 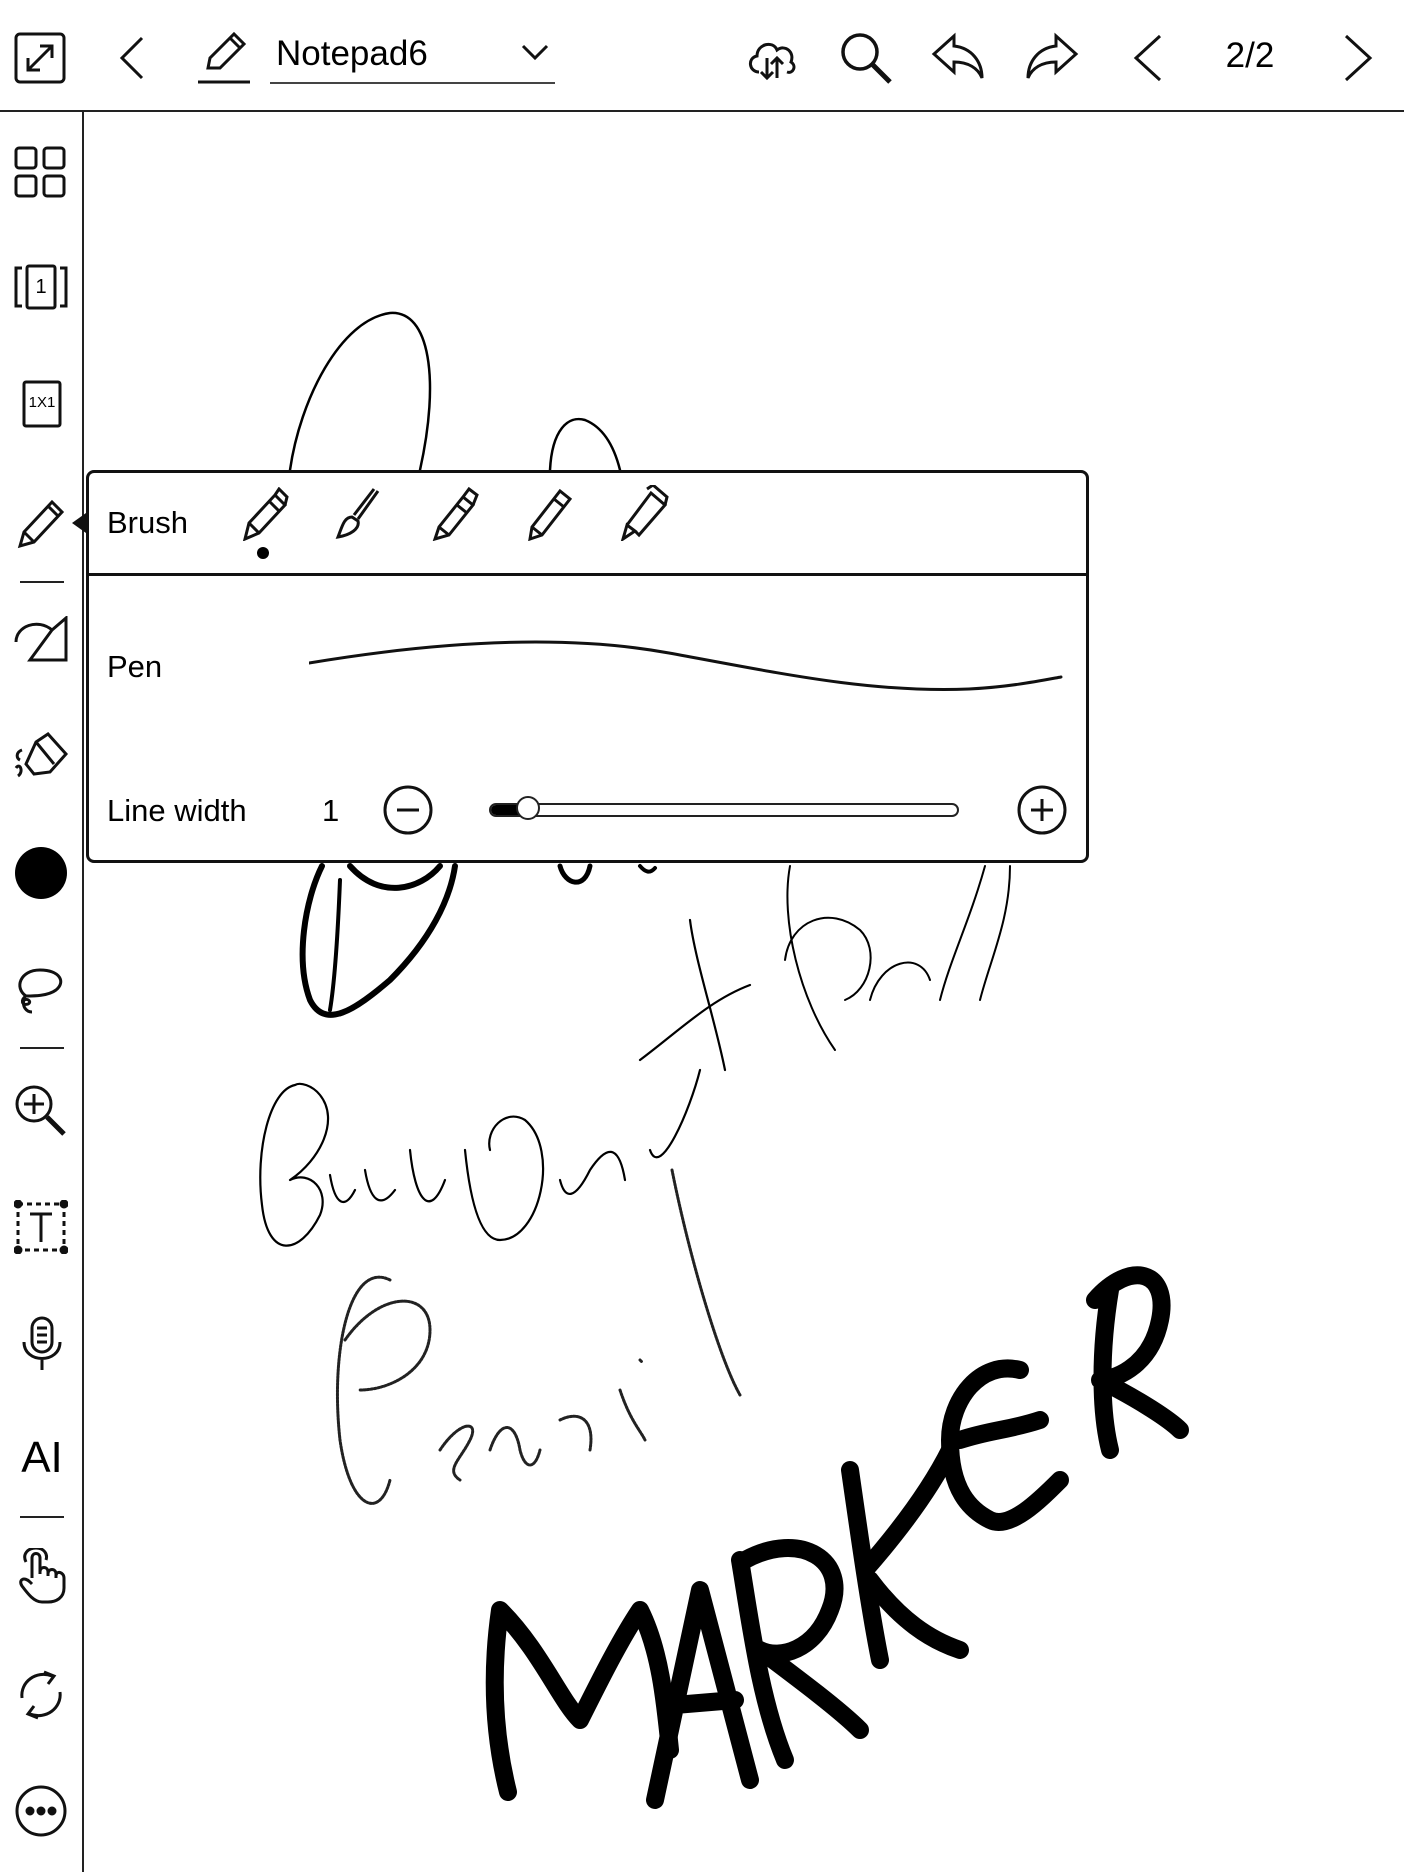 What do you see at coordinates (41, 873) in the screenshot?
I see `color-icon` at bounding box center [41, 873].